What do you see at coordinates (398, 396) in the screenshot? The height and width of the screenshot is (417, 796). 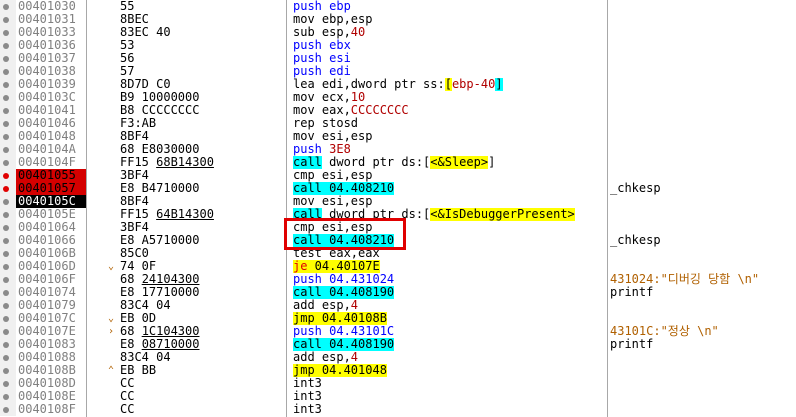 I see `disasm-row: 0040108E CC int3` at bounding box center [398, 396].